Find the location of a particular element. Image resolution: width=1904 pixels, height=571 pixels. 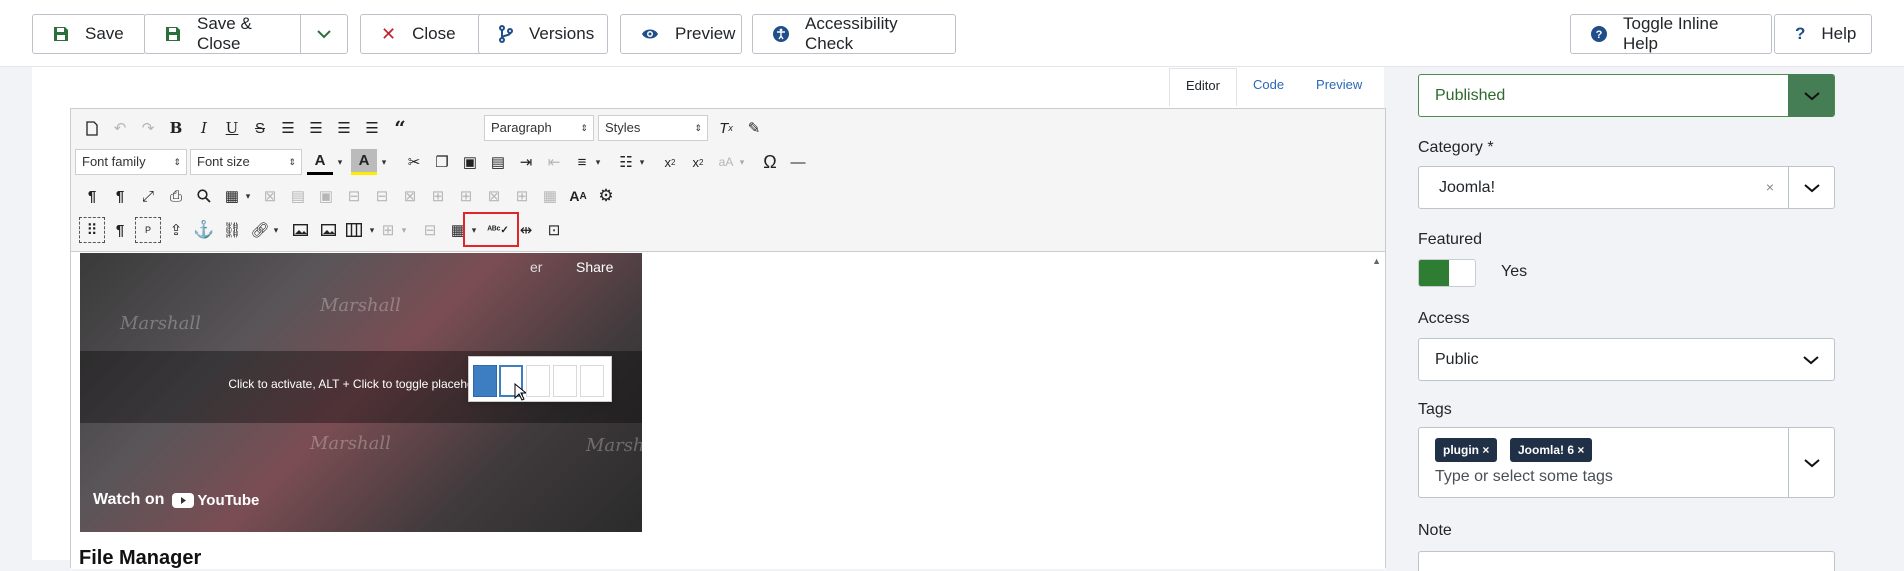

italic-icon: I is located at coordinates (204, 128).